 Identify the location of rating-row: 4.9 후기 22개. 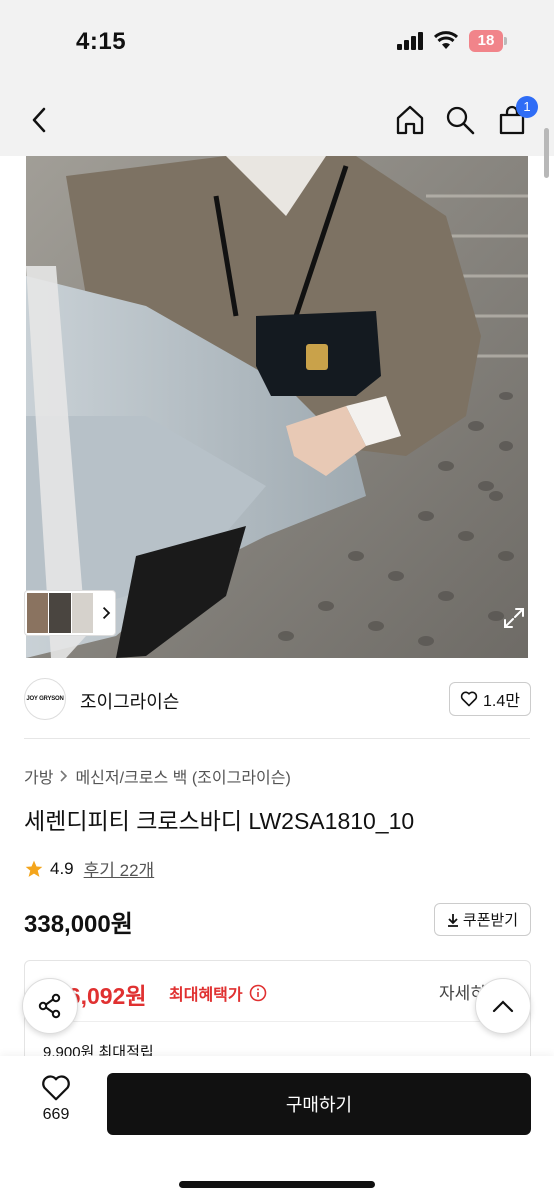
(89, 868).